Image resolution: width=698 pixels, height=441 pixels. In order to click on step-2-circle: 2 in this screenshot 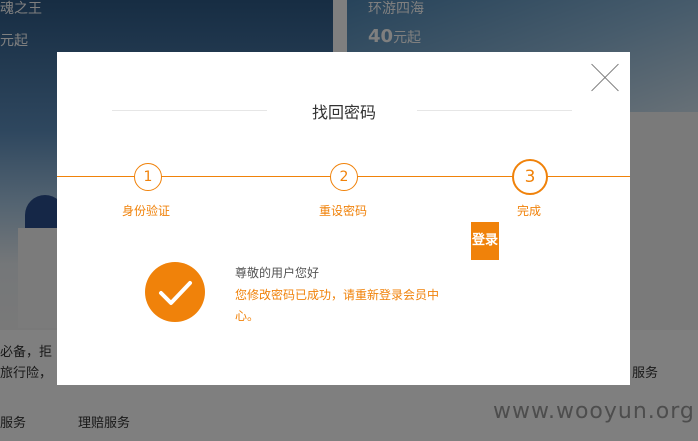, I will do `click(344, 177)`.